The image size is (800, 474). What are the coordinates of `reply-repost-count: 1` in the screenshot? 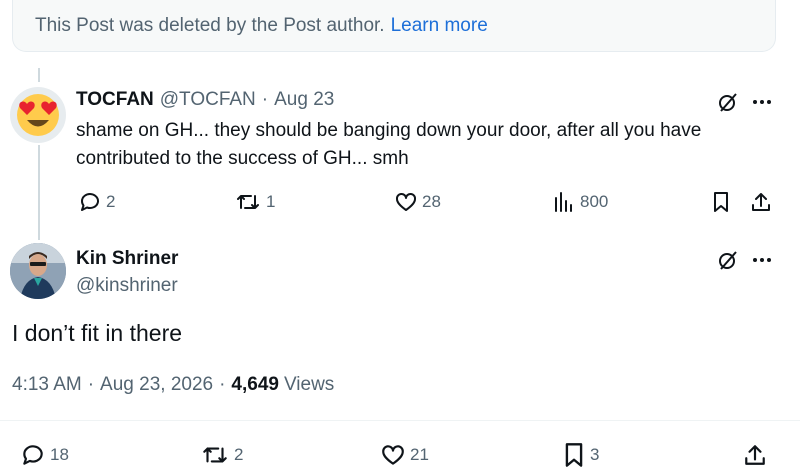 It's located at (271, 201).